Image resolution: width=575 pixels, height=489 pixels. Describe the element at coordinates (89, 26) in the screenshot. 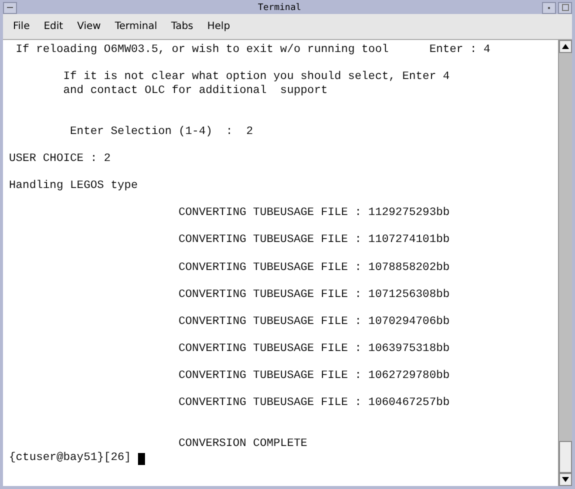

I see `menu-item: View` at that location.